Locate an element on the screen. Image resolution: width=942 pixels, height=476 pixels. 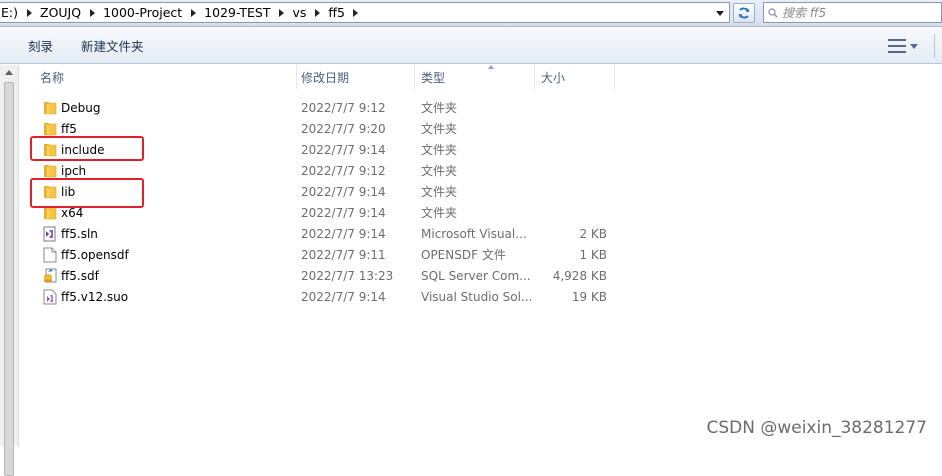
file-size: 4,928 KB is located at coordinates (571, 275).